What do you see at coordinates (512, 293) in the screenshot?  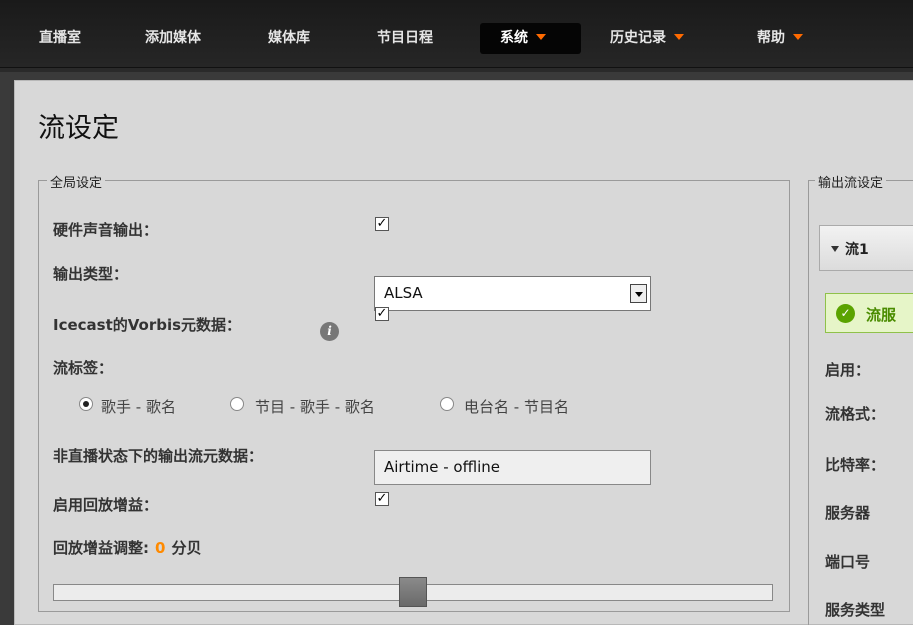 I see `output-type-select: ALSA` at bounding box center [512, 293].